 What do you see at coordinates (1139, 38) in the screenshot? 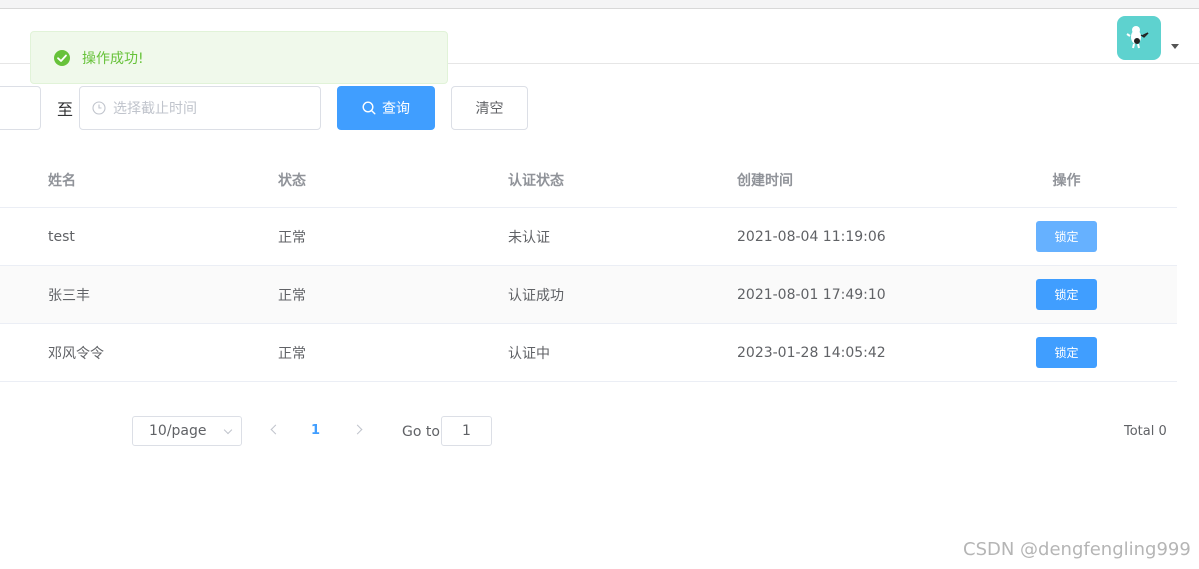
I see `user-avatar-icon` at bounding box center [1139, 38].